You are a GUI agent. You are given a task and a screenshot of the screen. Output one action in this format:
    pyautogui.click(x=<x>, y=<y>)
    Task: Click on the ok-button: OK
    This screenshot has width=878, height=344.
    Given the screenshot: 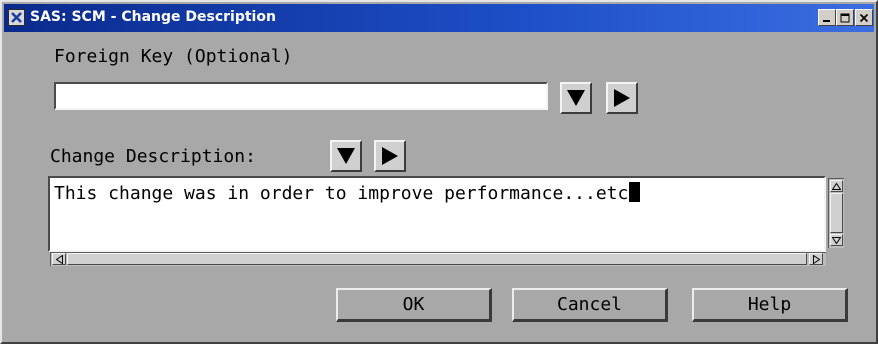 What is the action you would take?
    pyautogui.click(x=414, y=305)
    